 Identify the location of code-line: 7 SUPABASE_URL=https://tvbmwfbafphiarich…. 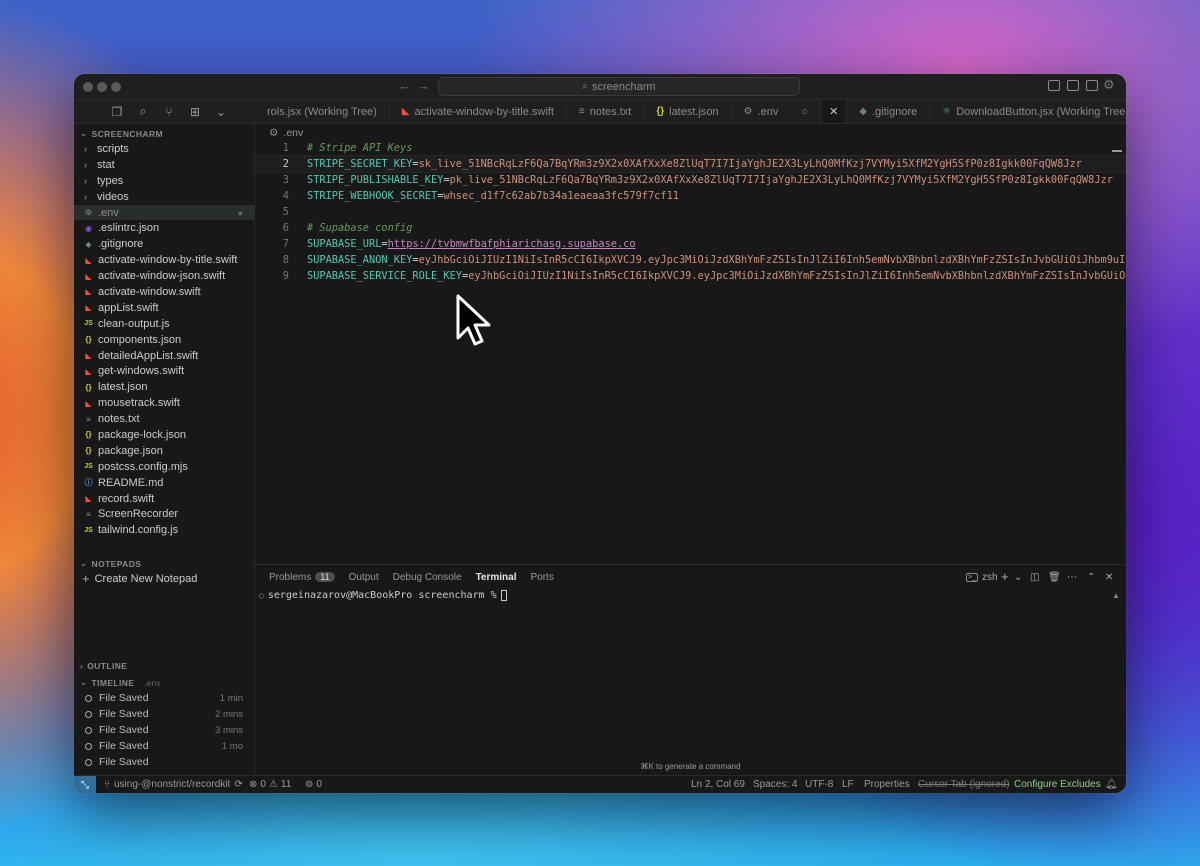
(690, 244).